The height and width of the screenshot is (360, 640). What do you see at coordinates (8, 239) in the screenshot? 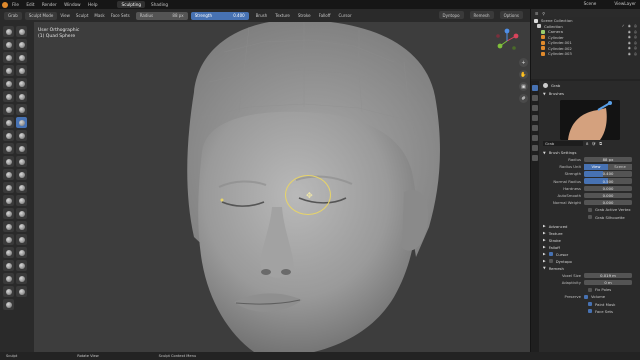
I see `line-project-tool` at bounding box center [8, 239].